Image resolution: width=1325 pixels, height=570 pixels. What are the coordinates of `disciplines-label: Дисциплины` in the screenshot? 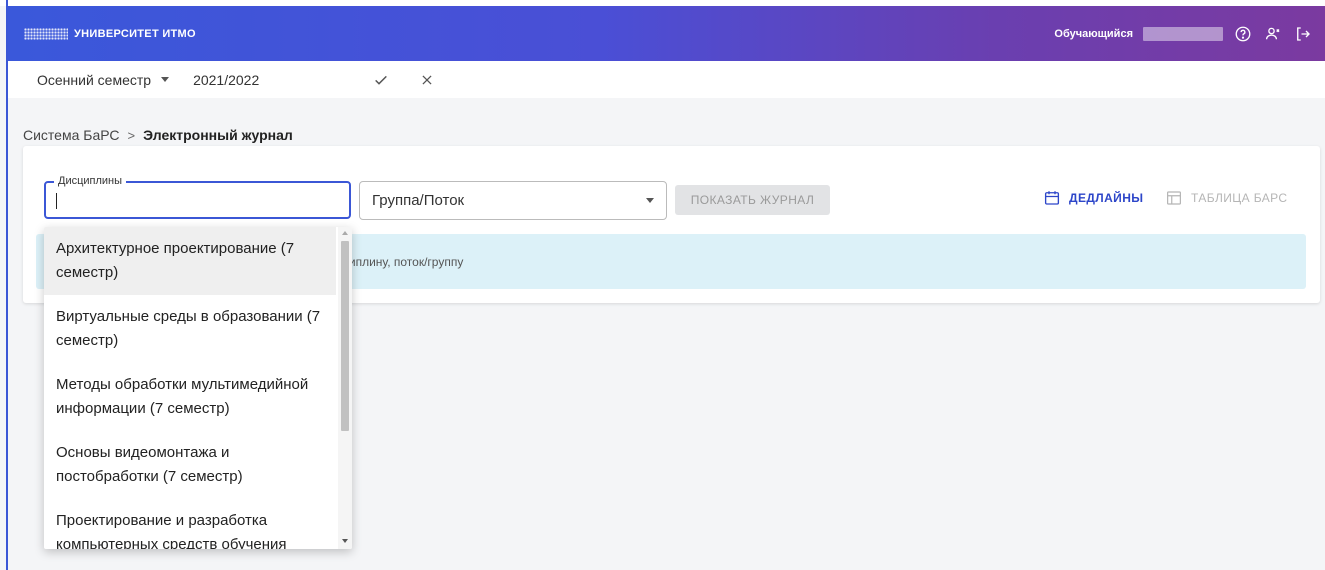 It's located at (90, 181).